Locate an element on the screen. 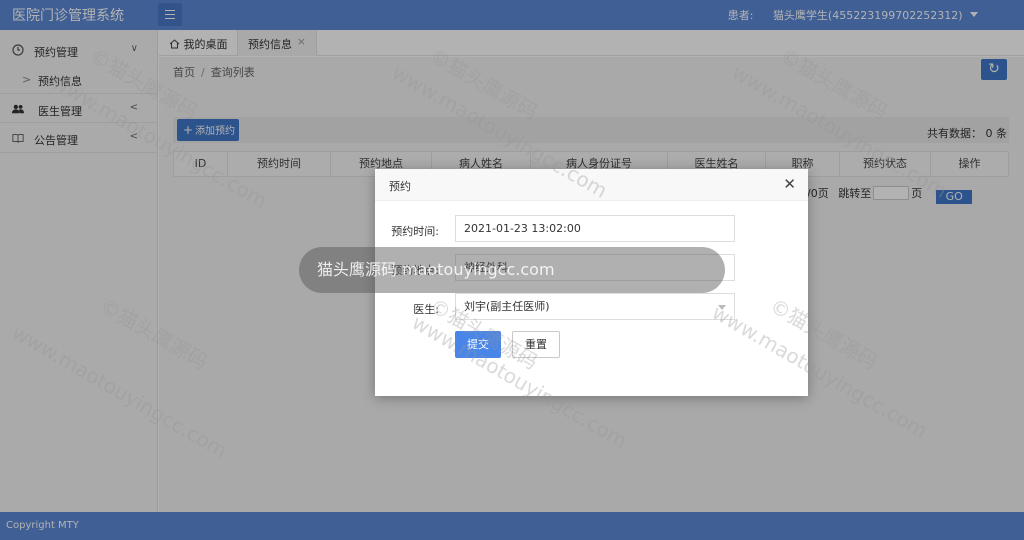 The height and width of the screenshot is (540, 1024). reset-button: 重置 is located at coordinates (536, 344).